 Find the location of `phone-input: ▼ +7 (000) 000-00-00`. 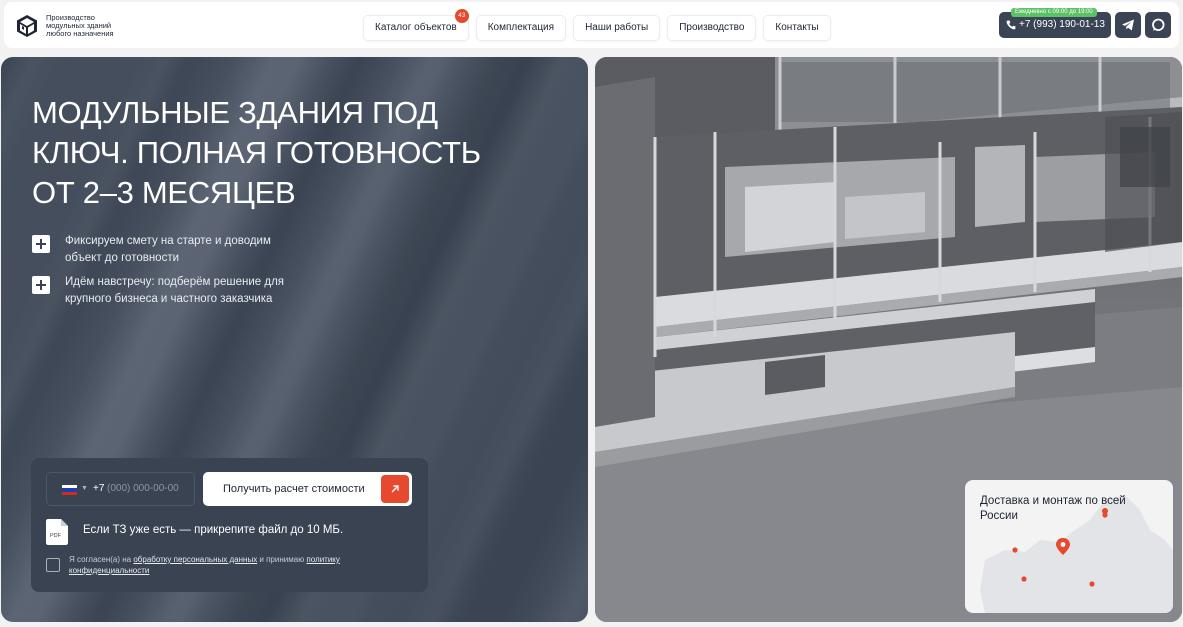

phone-input: ▼ +7 (000) 000-00-00 is located at coordinates (120, 489).